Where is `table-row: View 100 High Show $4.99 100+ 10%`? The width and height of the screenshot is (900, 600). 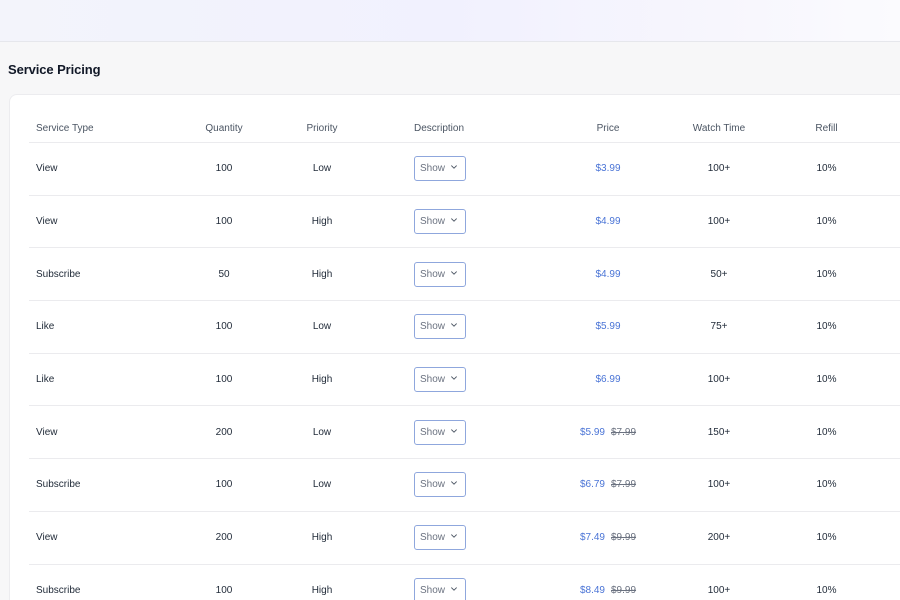 table-row: View 100 High Show $4.99 100+ 10% is located at coordinates (464, 222).